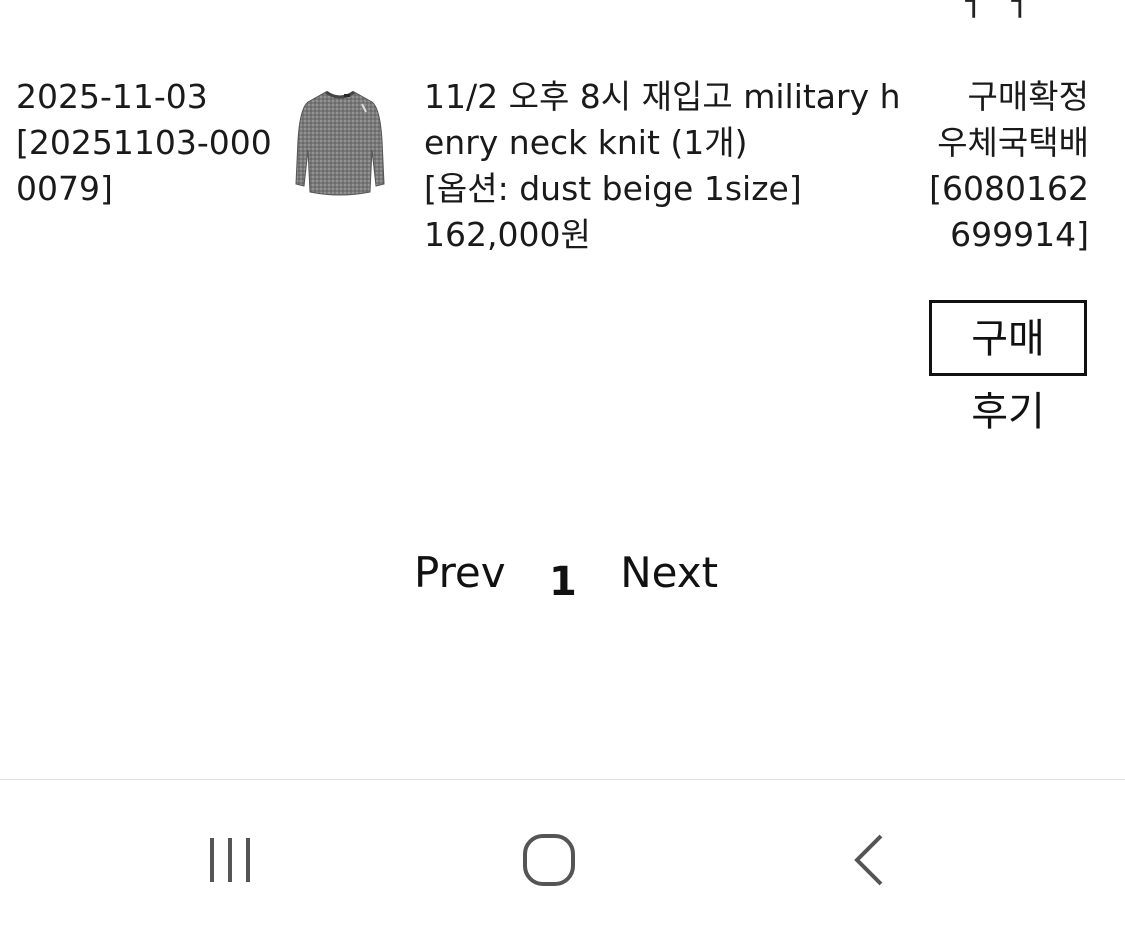 The height and width of the screenshot is (934, 1125). Describe the element at coordinates (1004, 166) in the screenshot. I see `order-status-cell: 구매확정 우체국택배 [6080162699914]` at that location.